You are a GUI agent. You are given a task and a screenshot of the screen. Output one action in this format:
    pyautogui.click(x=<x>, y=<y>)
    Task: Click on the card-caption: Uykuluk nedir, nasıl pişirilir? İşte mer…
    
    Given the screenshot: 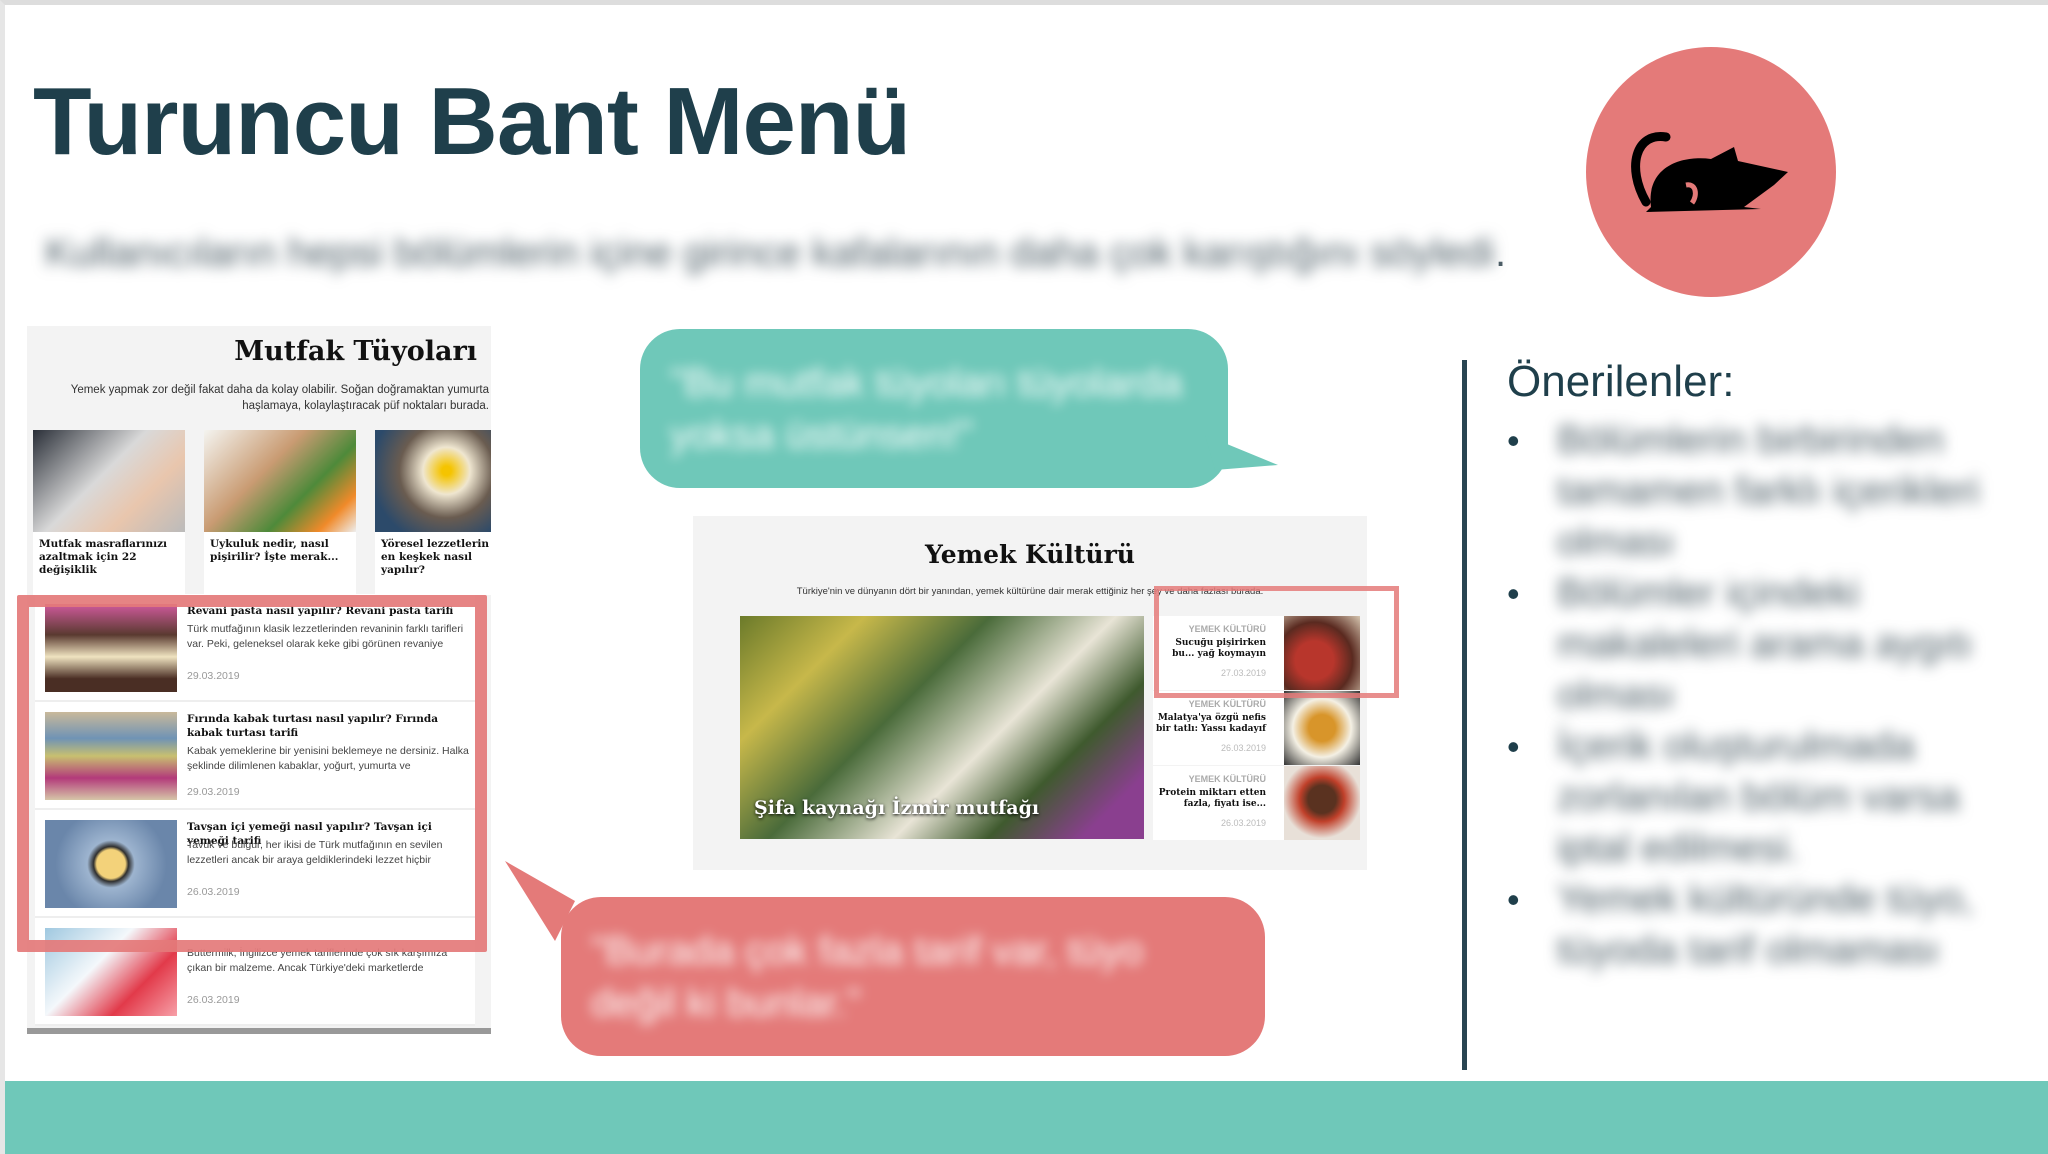 What is the action you would take?
    pyautogui.click(x=274, y=550)
    